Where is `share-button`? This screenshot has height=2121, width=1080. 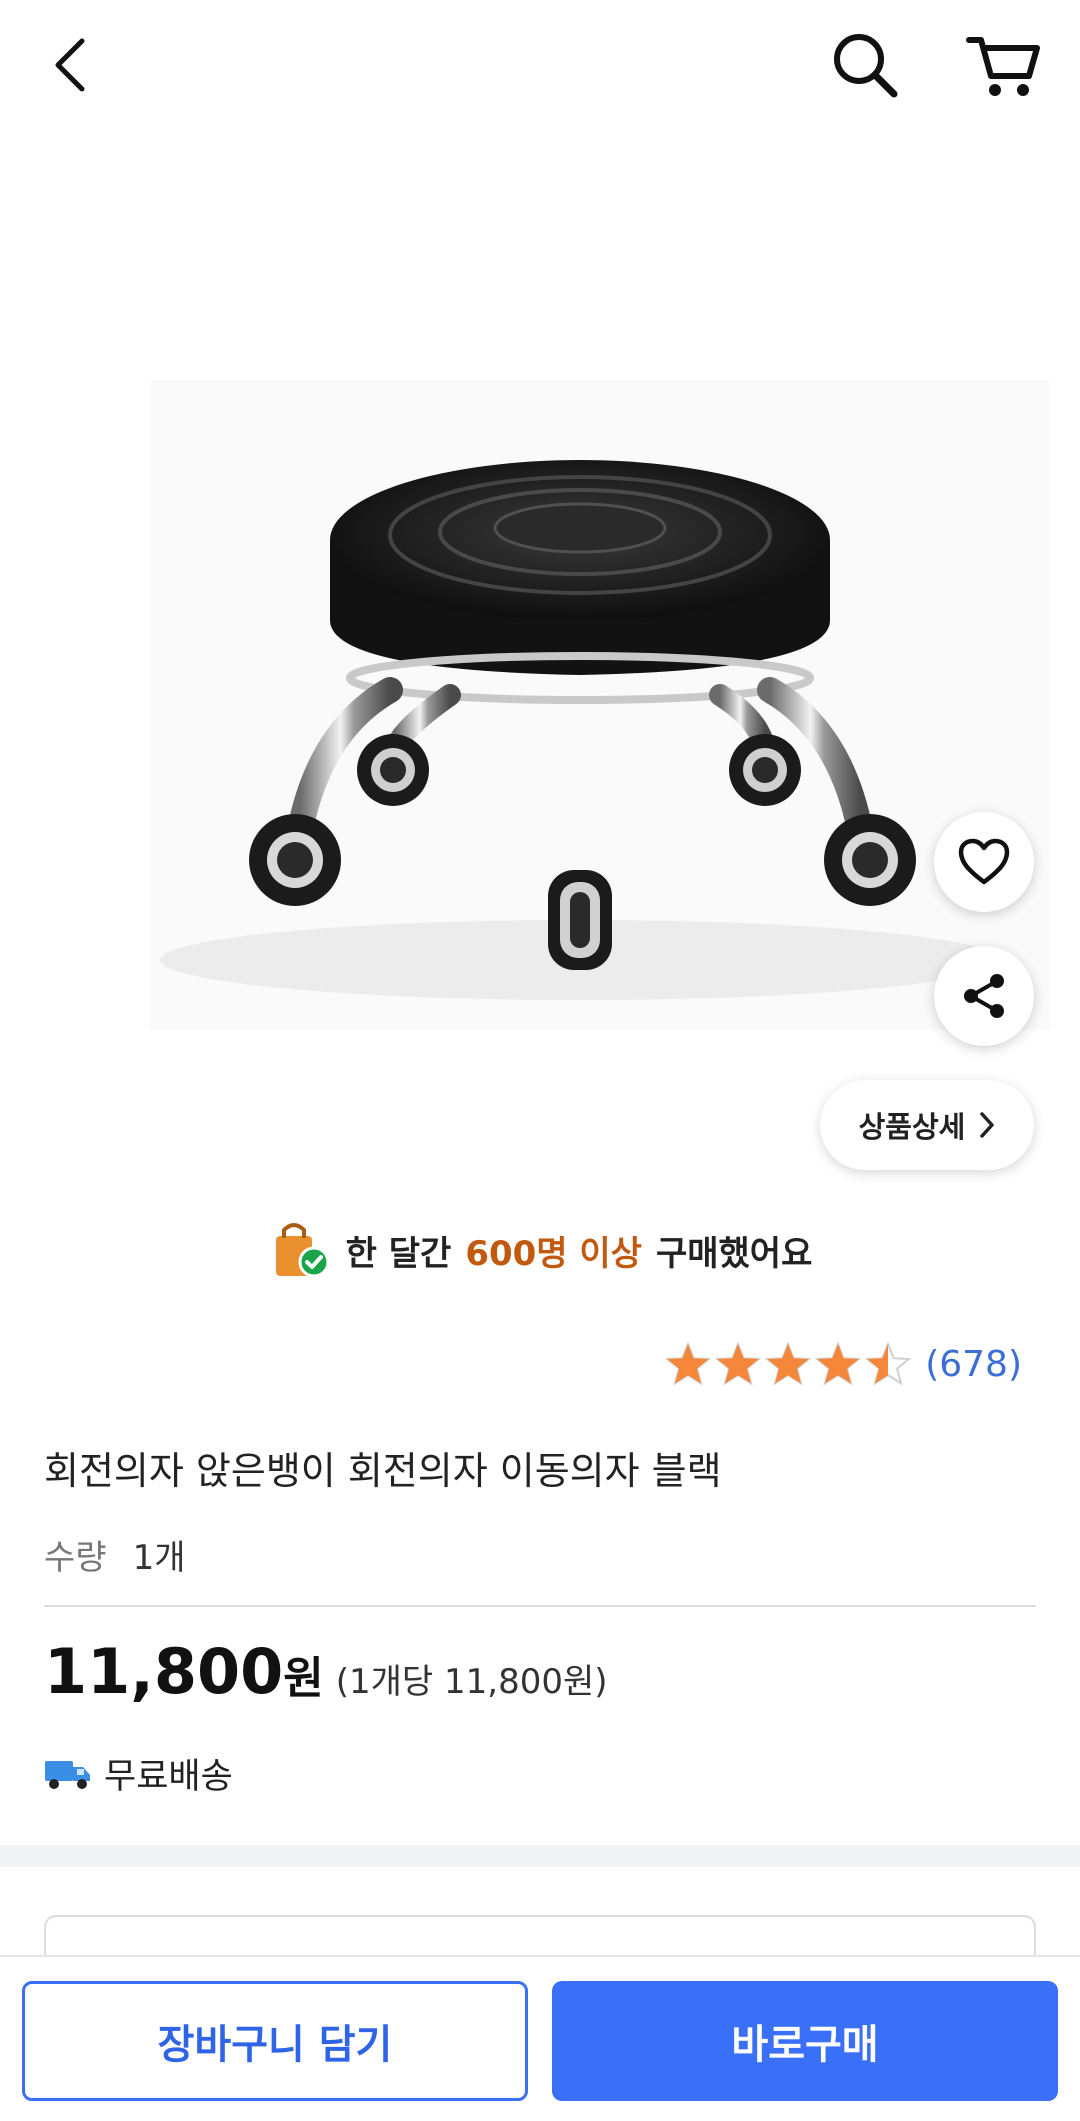
share-button is located at coordinates (984, 996).